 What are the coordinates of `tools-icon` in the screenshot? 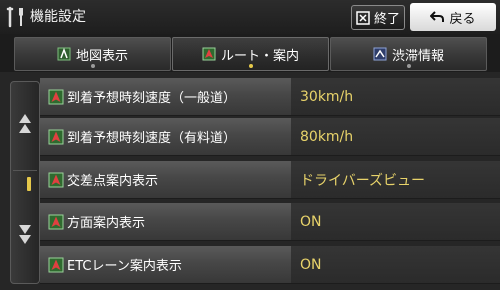 It's located at (14, 17).